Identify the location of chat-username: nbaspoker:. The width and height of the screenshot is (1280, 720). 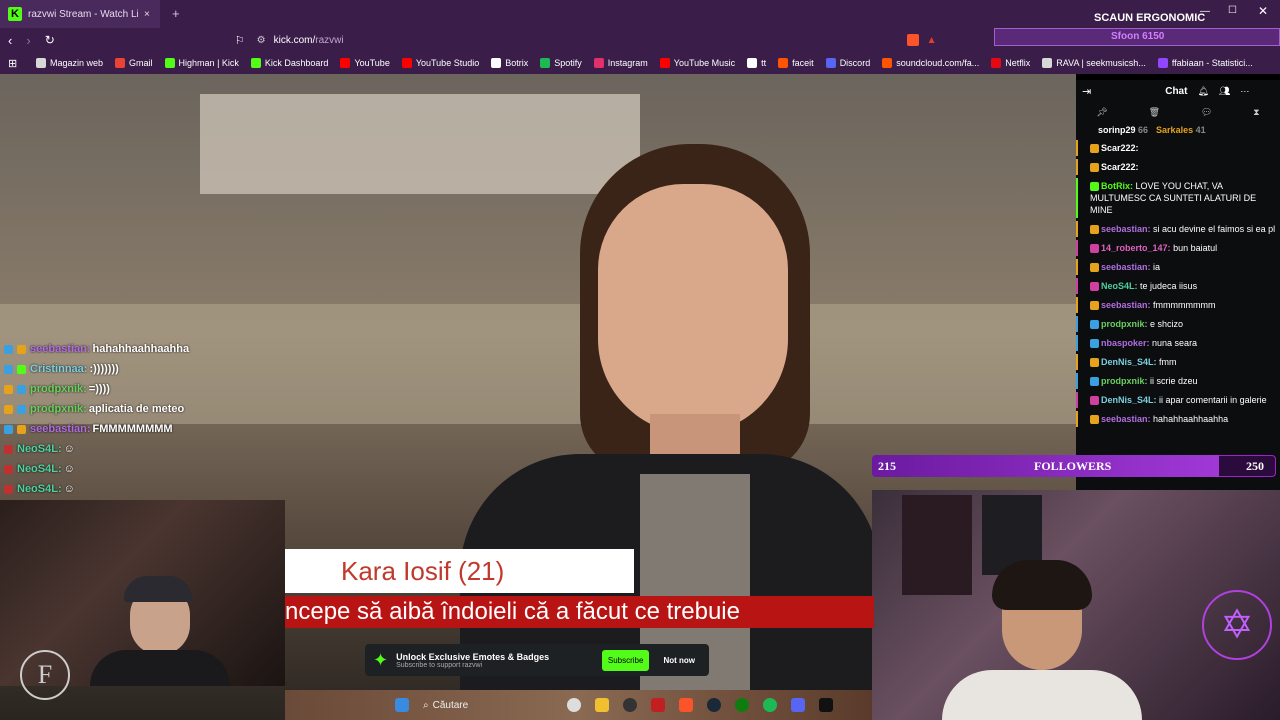
(1125, 343).